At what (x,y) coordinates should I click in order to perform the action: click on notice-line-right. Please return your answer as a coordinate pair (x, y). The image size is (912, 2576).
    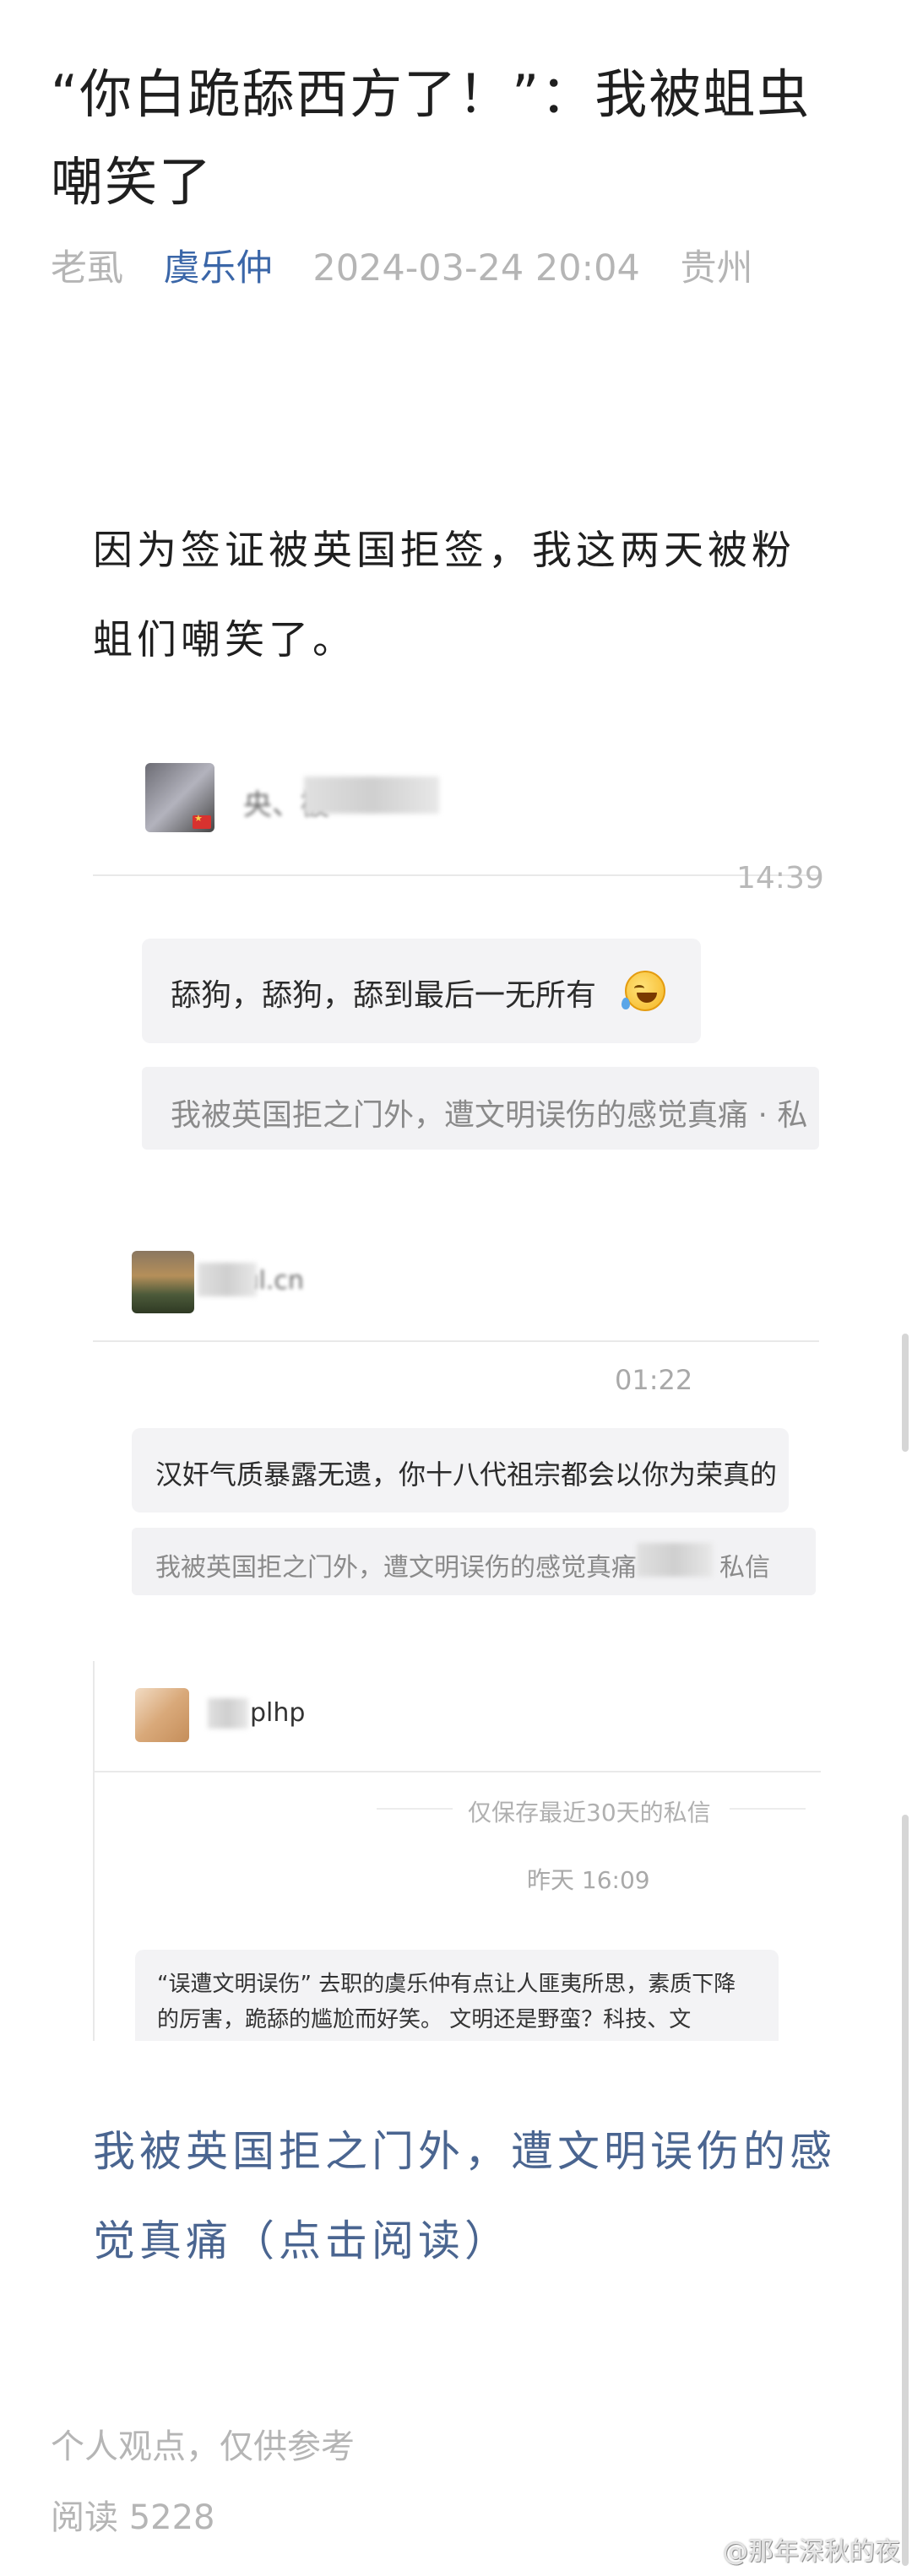
    Looking at the image, I should click on (768, 1809).